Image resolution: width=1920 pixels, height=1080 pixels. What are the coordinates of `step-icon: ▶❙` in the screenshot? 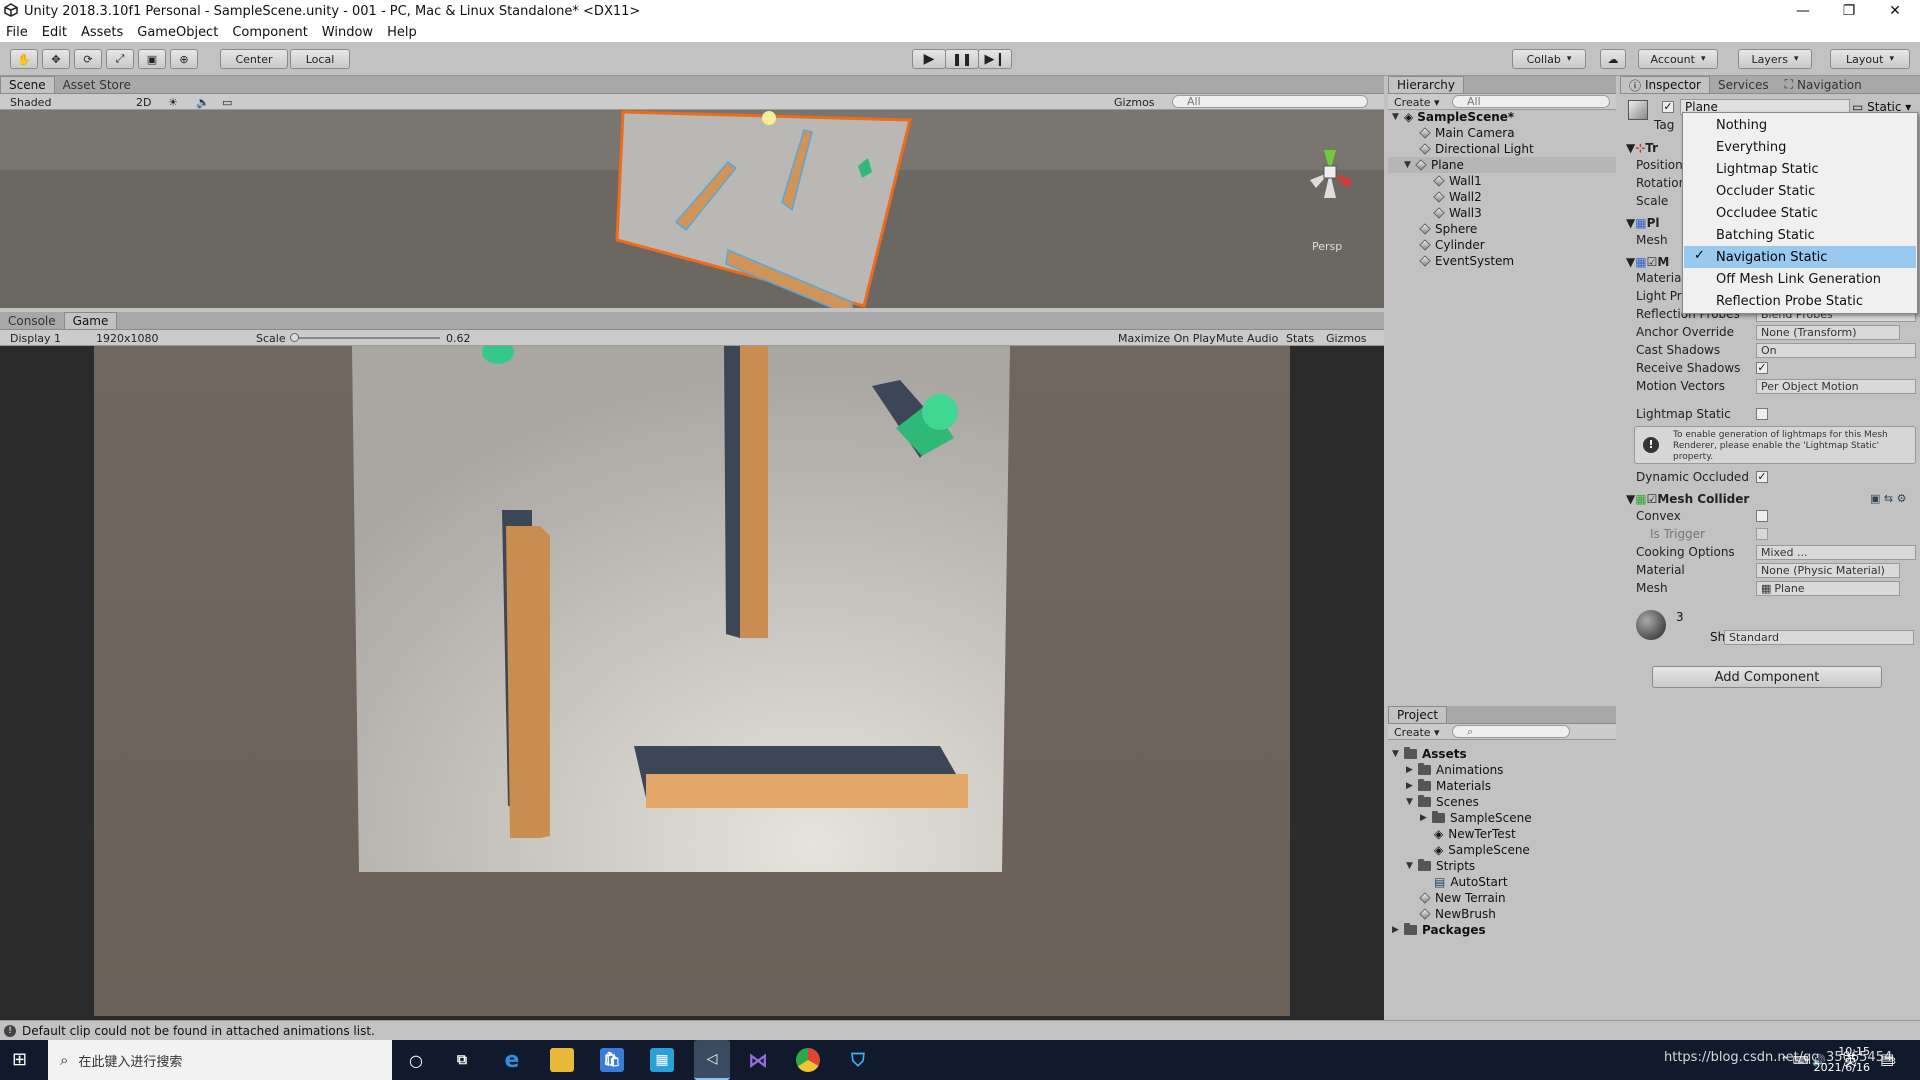 It's located at (995, 59).